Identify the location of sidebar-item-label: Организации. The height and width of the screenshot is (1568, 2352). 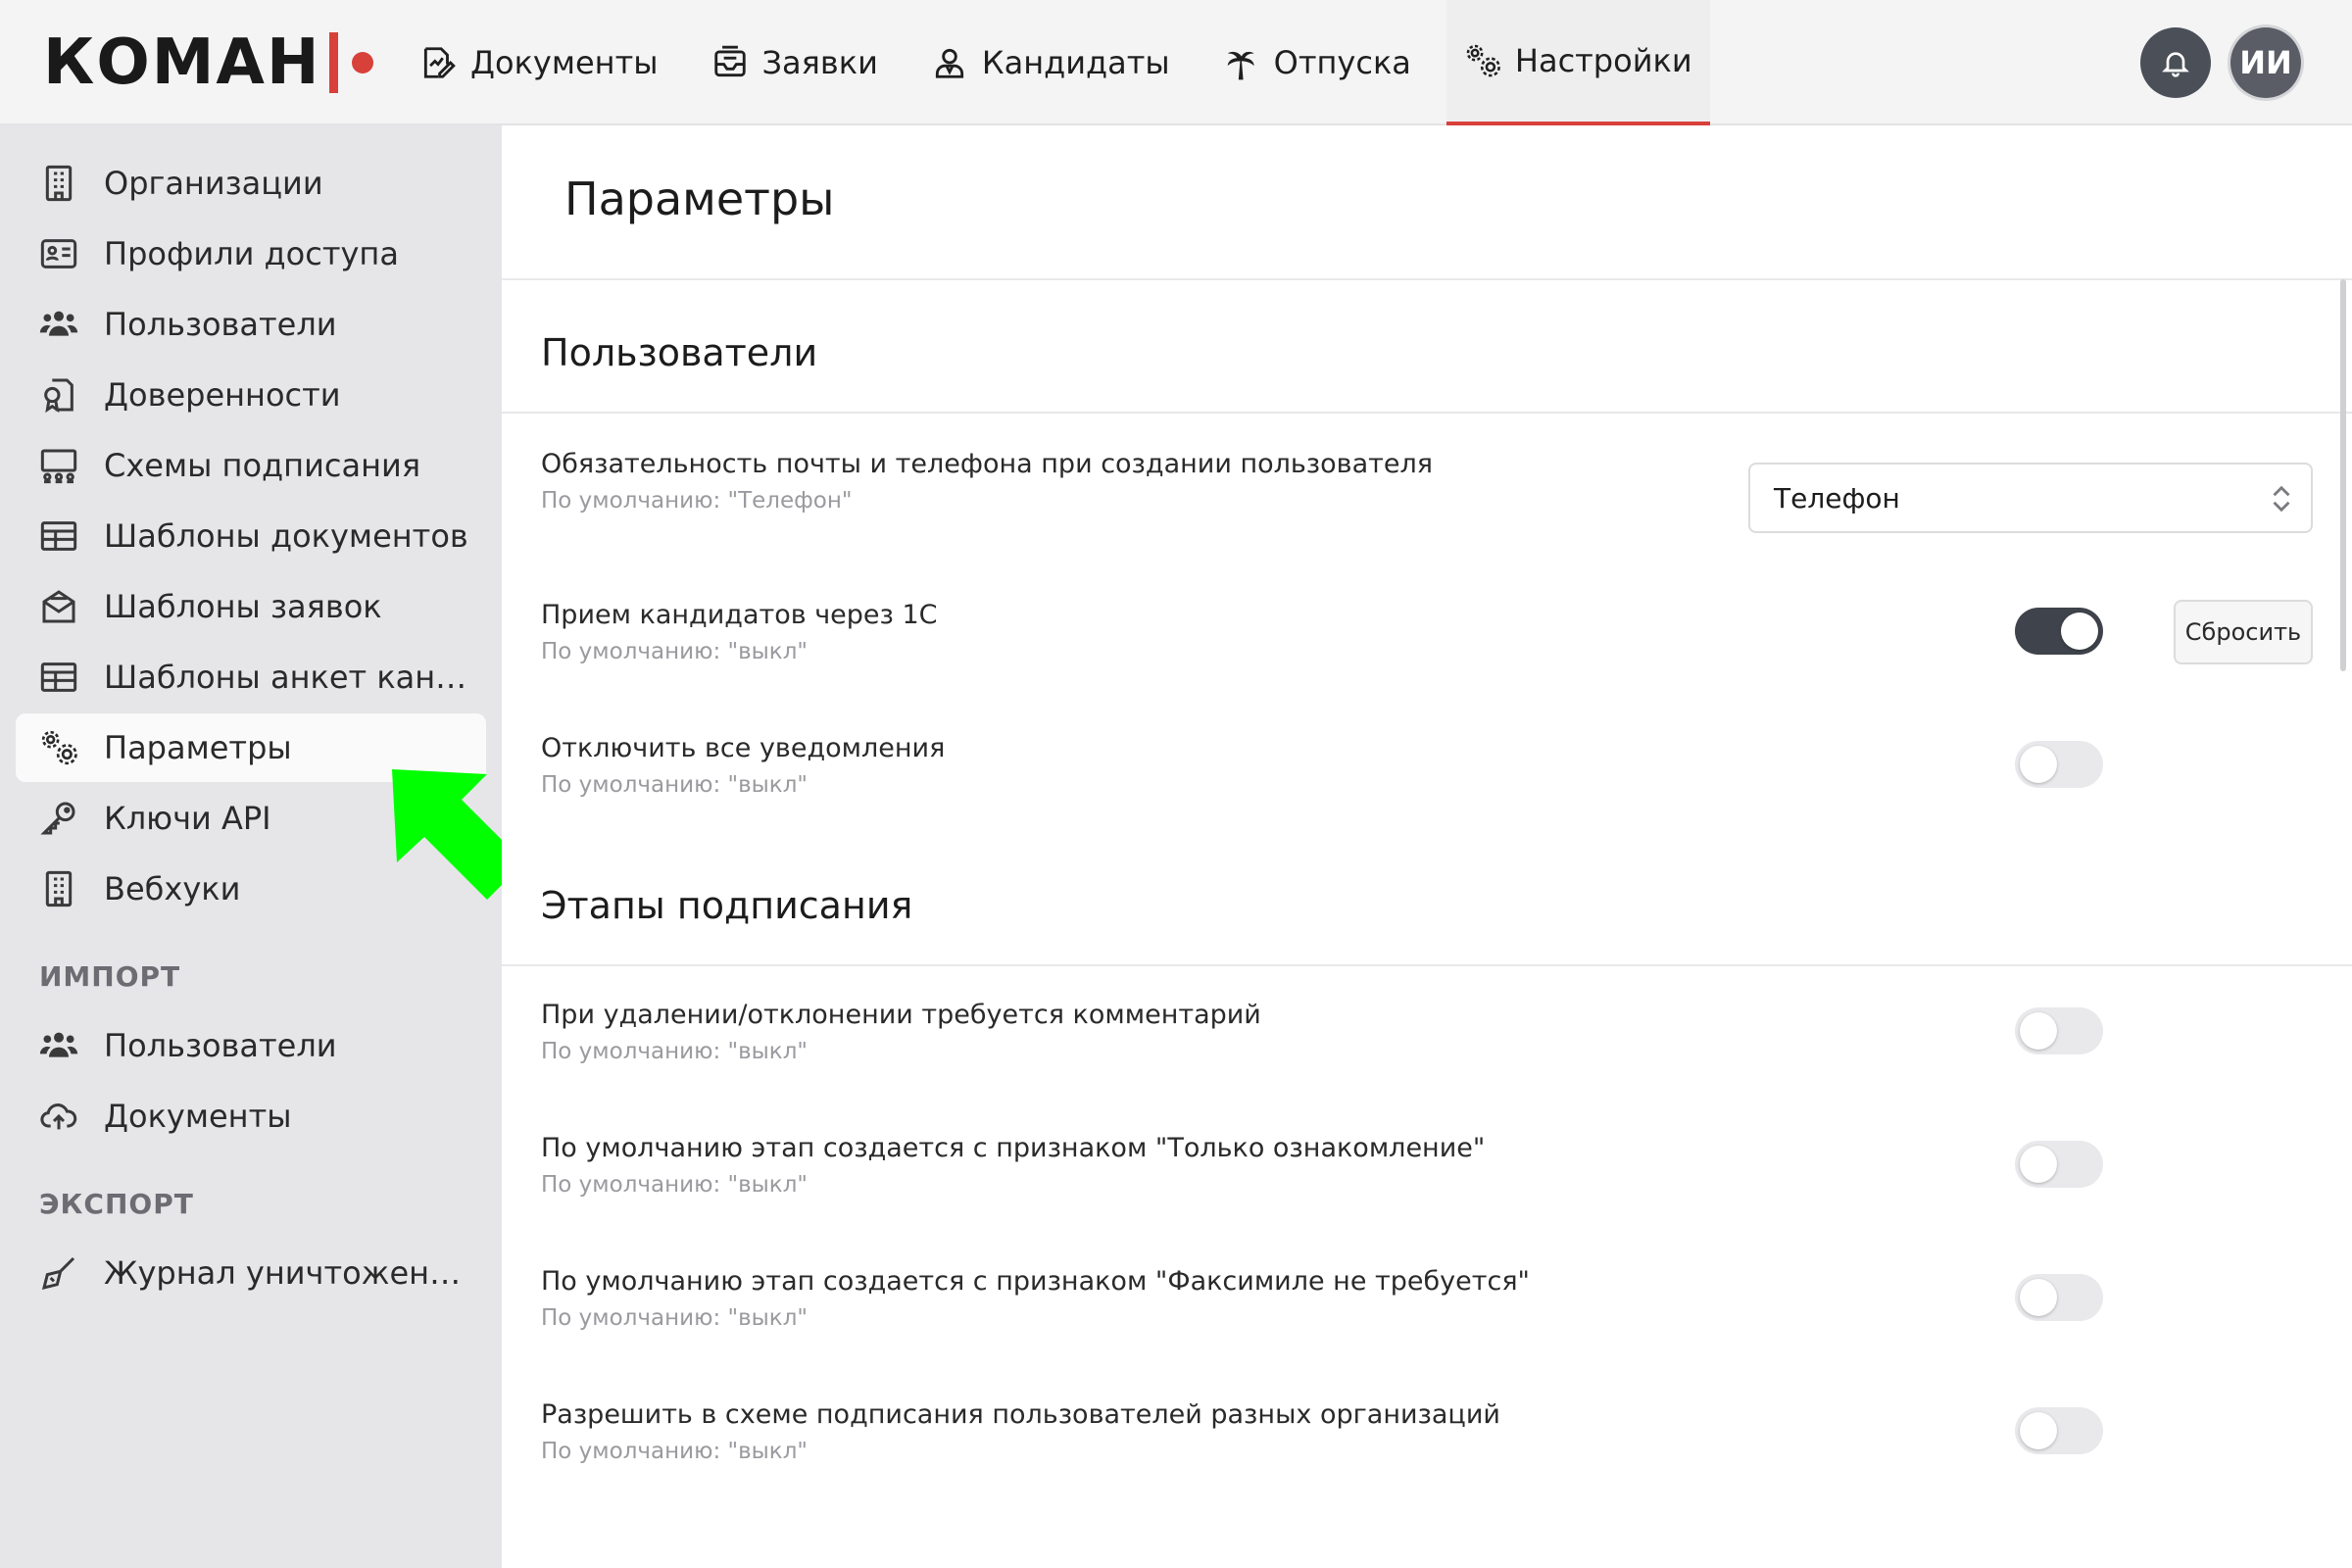
(213, 183).